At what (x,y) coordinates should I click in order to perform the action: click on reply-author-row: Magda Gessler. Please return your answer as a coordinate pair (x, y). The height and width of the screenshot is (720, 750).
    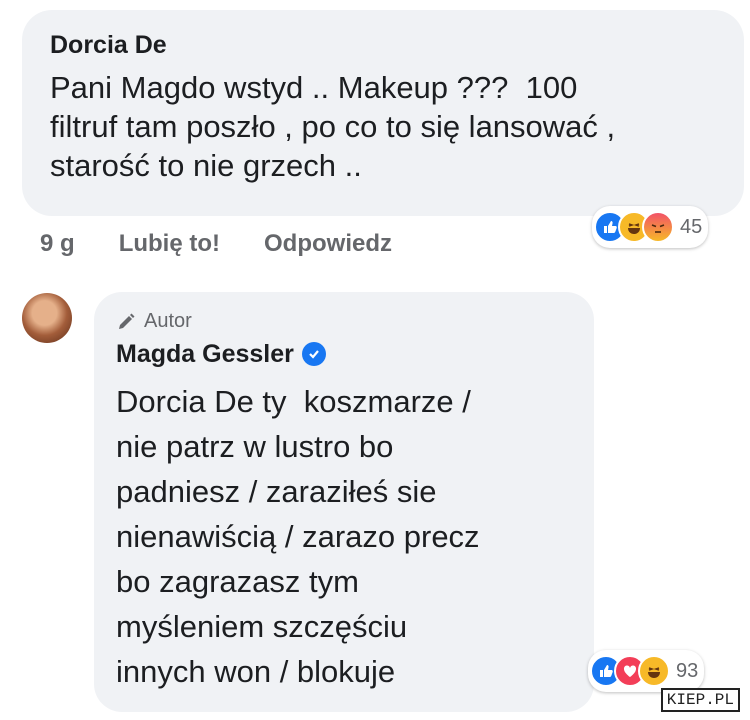
    Looking at the image, I should click on (345, 354).